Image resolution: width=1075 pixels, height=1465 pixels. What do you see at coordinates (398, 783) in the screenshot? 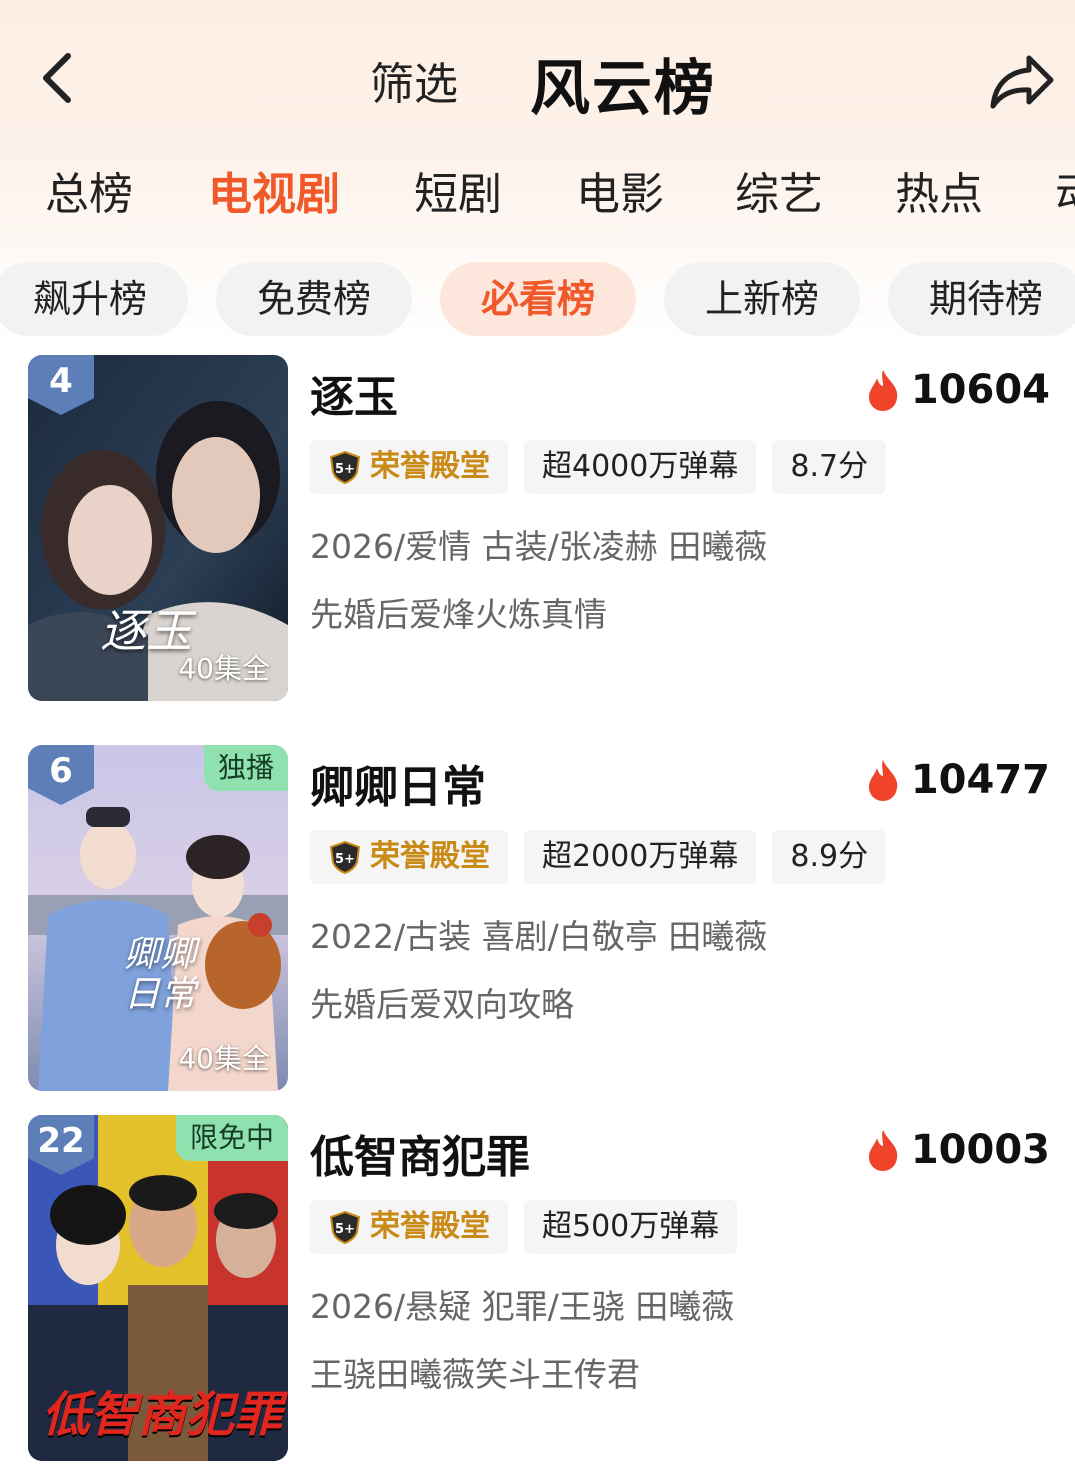
I see `show-title: 卿卿日常` at bounding box center [398, 783].